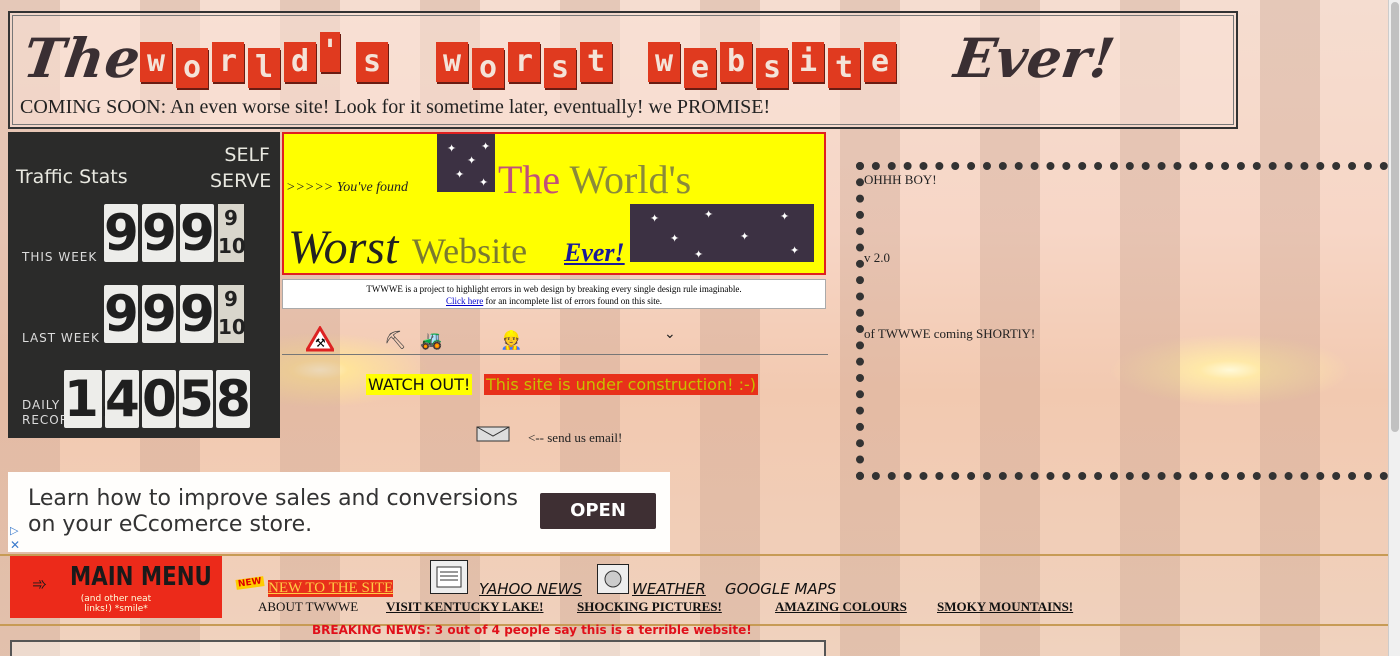 The image size is (1400, 656). What do you see at coordinates (613, 579) in the screenshot?
I see `weather-icon` at bounding box center [613, 579].